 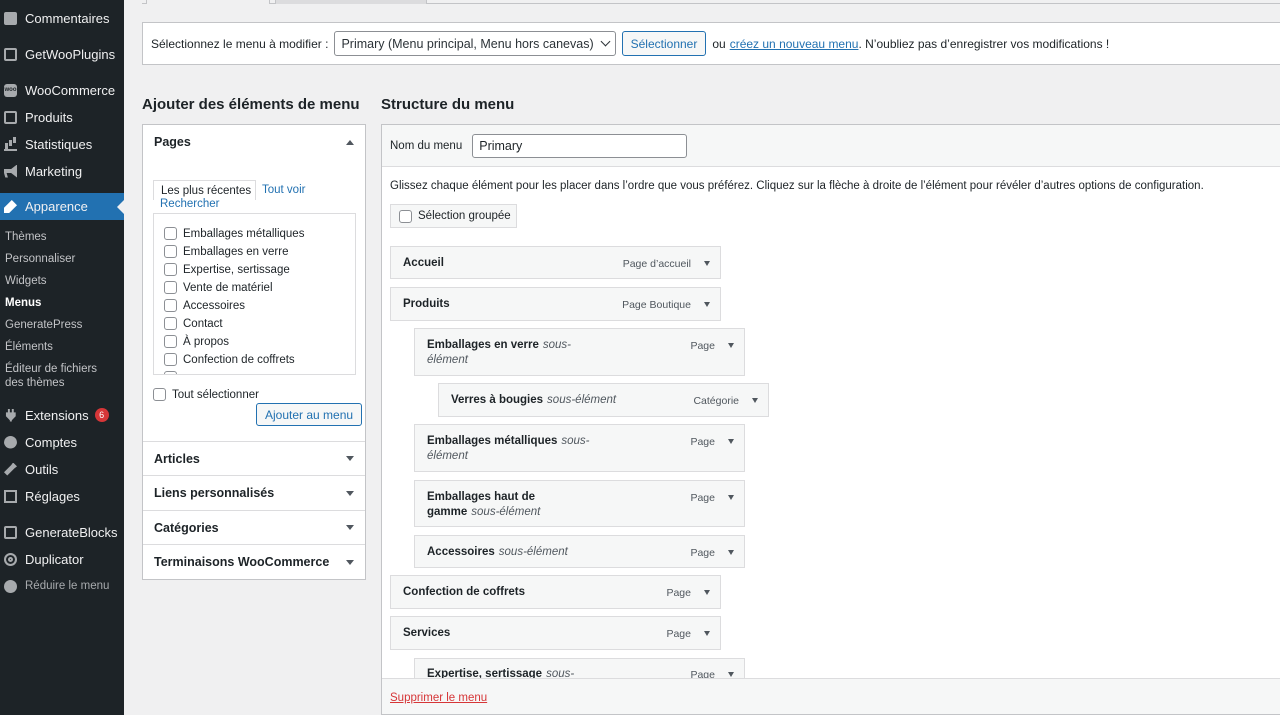 What do you see at coordinates (579, 551) in the screenshot?
I see `menu-item: Accessoires sous-élément Page` at bounding box center [579, 551].